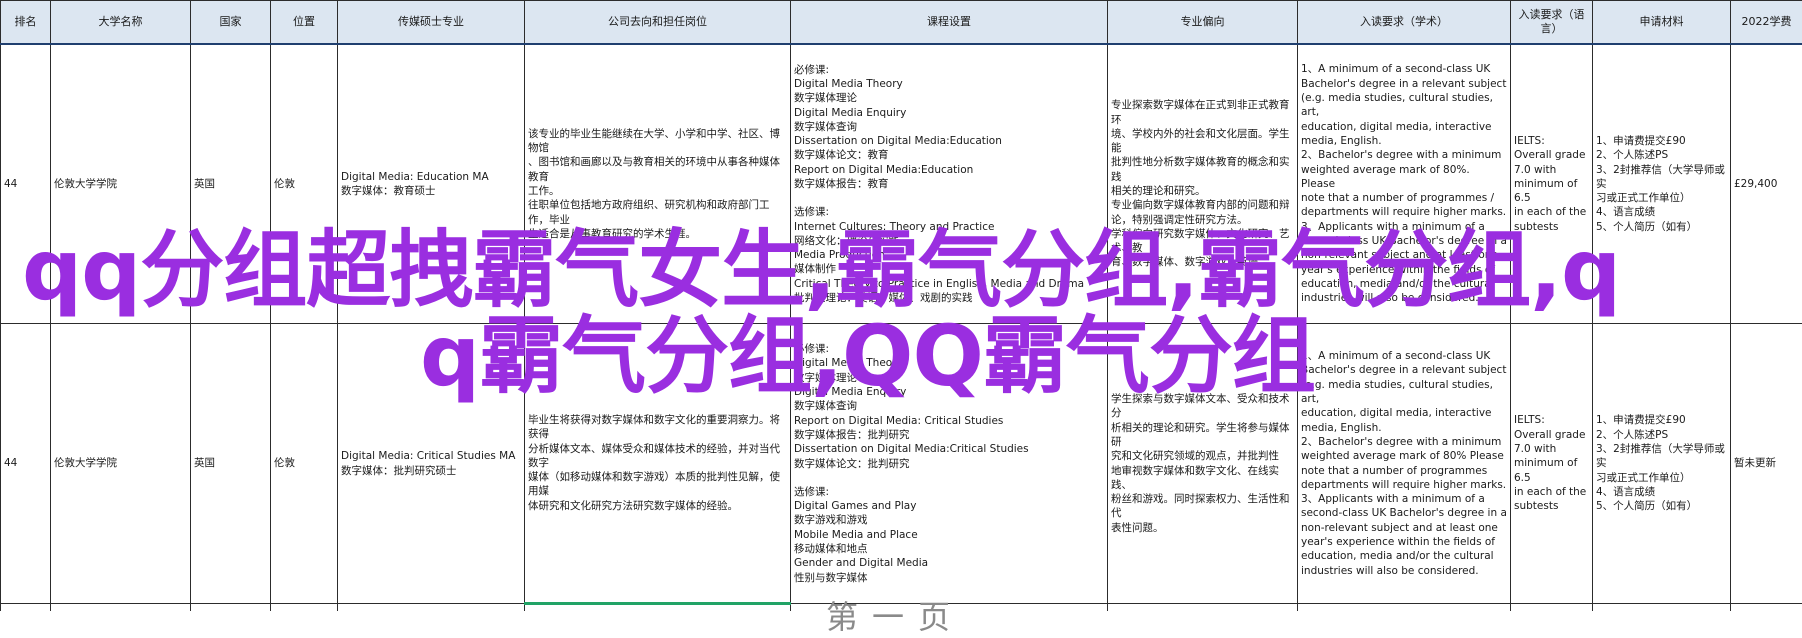 The image size is (1802, 638). Describe the element at coordinates (949, 363) in the screenshot. I see `course-line: Digital Media Theory` at that location.